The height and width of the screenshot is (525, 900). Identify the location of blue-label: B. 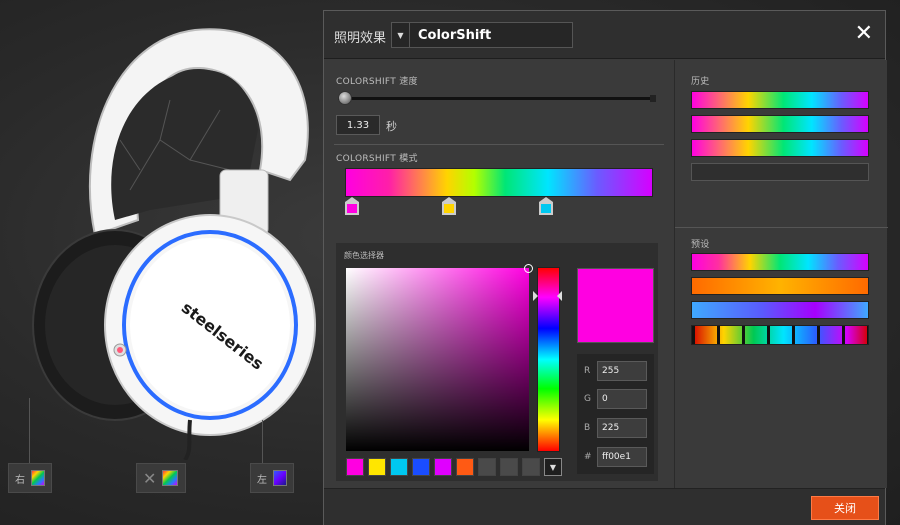
(587, 428).